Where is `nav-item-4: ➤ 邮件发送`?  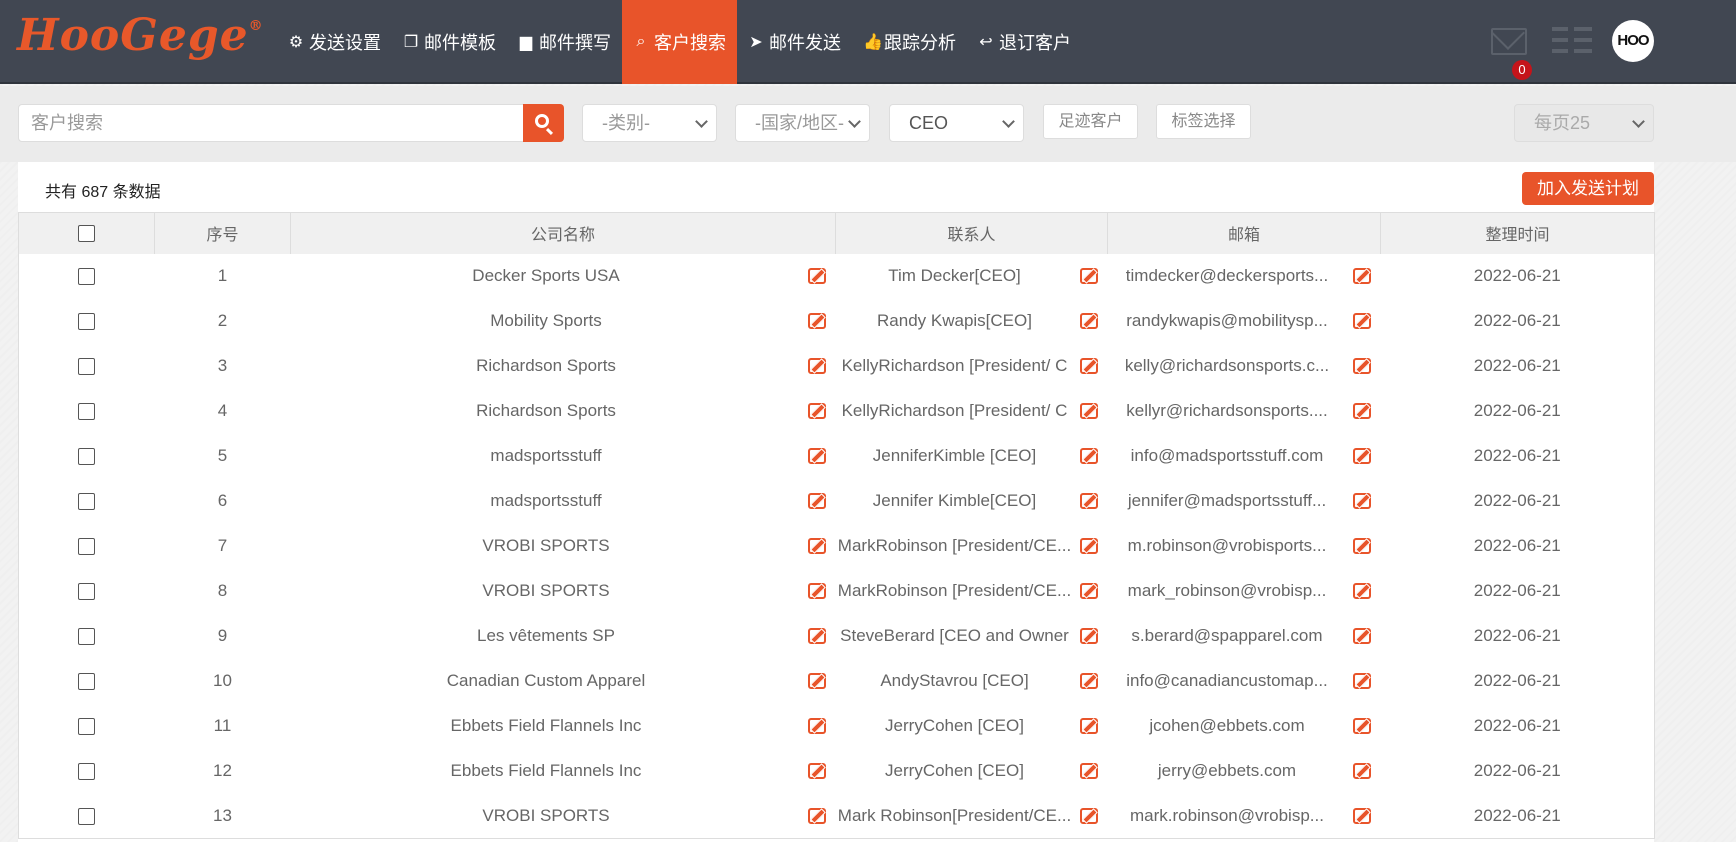 nav-item-4: ➤ 邮件发送 is located at coordinates (794, 42).